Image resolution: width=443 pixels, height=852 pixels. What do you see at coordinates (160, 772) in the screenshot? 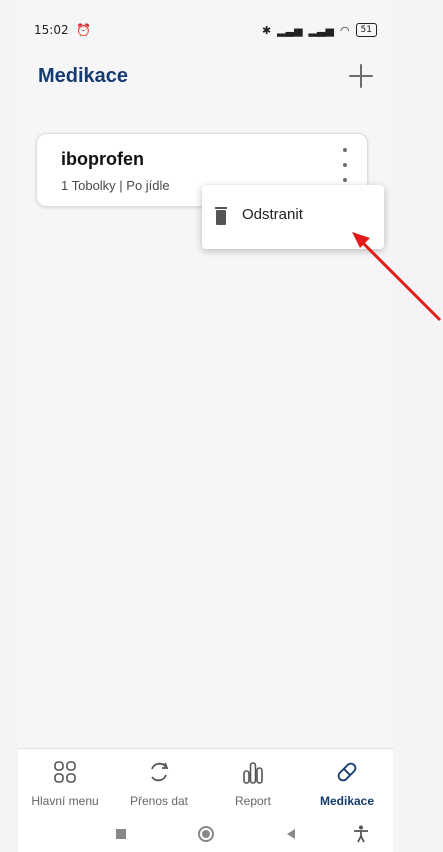
I see `sync-icon` at bounding box center [160, 772].